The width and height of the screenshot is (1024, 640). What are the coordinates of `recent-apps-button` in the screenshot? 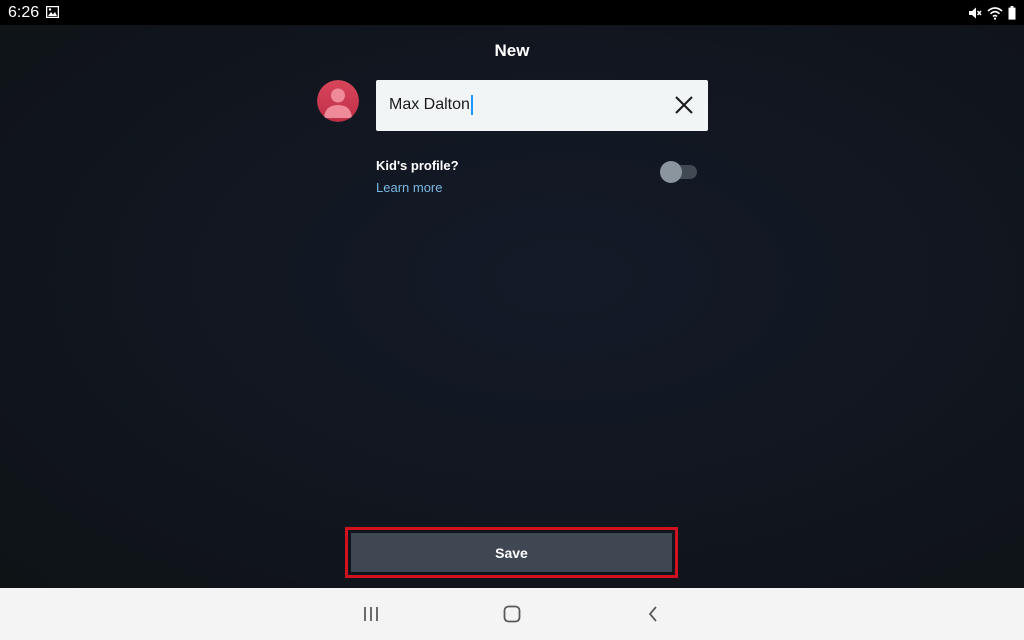 It's located at (371, 614).